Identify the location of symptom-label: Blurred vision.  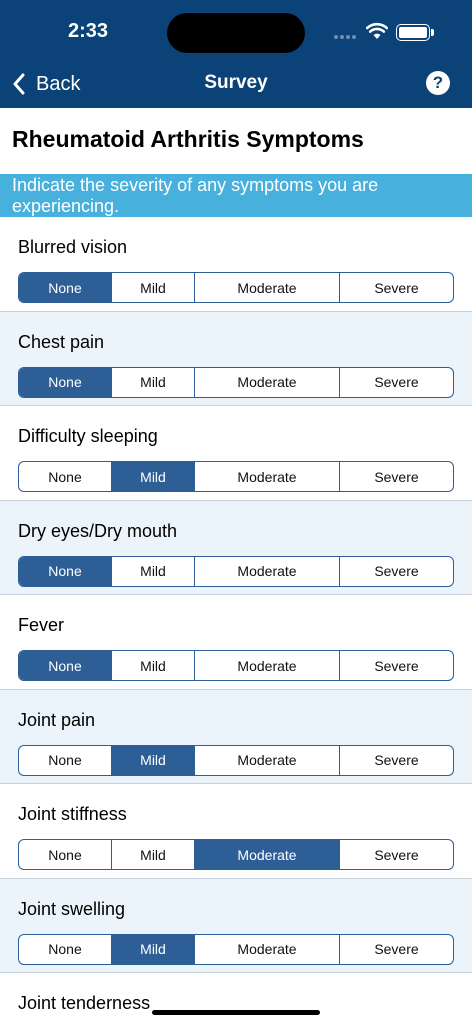
(73, 247).